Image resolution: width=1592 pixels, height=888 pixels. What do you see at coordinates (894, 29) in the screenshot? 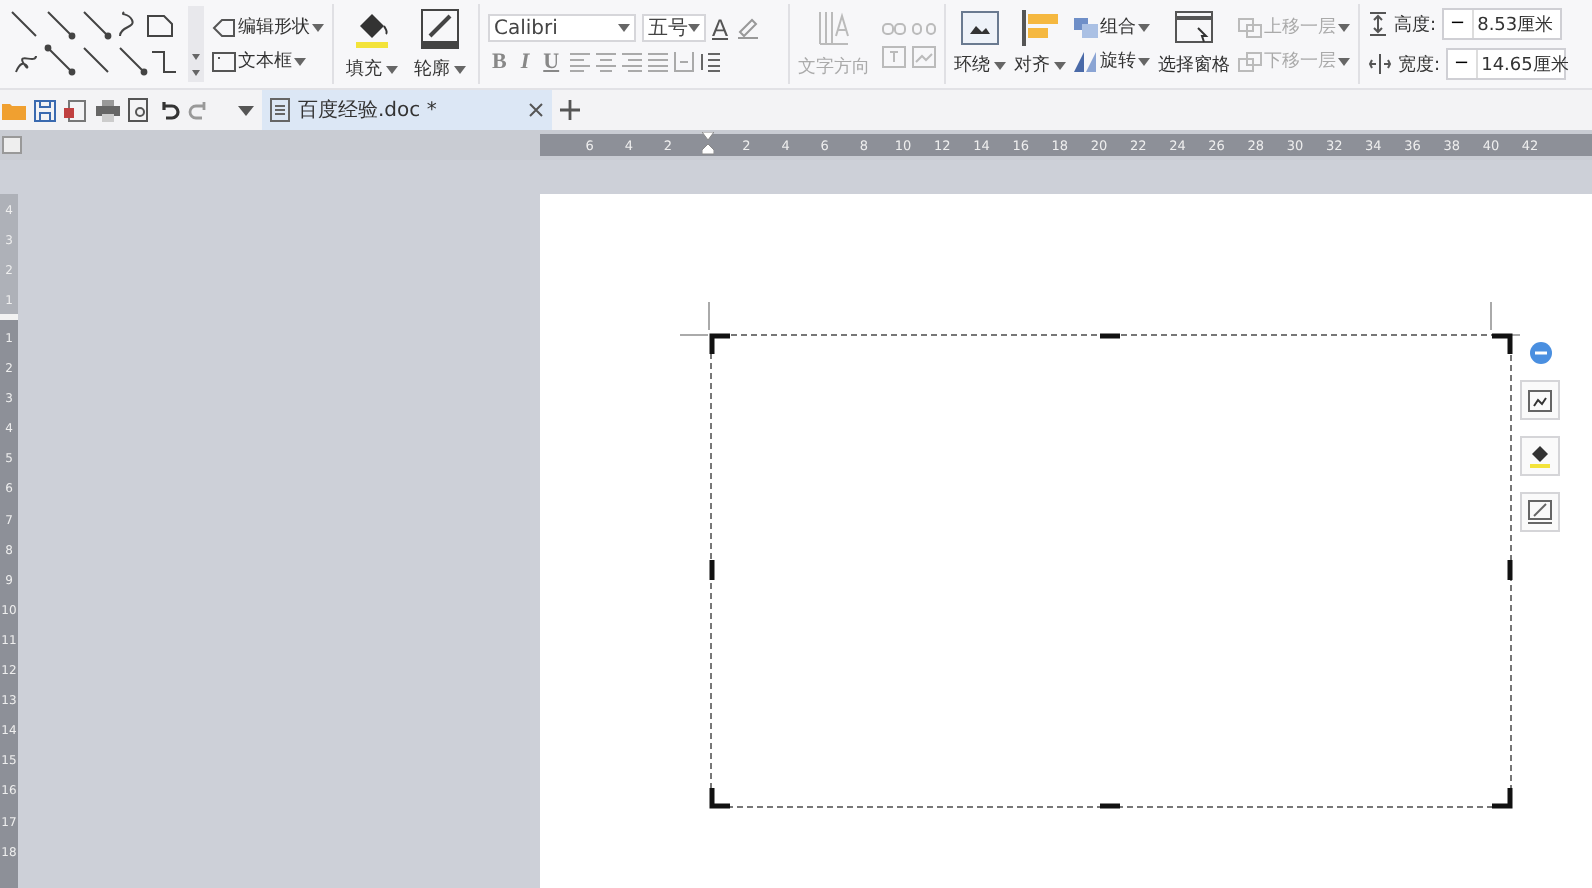
I see `link-icon` at bounding box center [894, 29].